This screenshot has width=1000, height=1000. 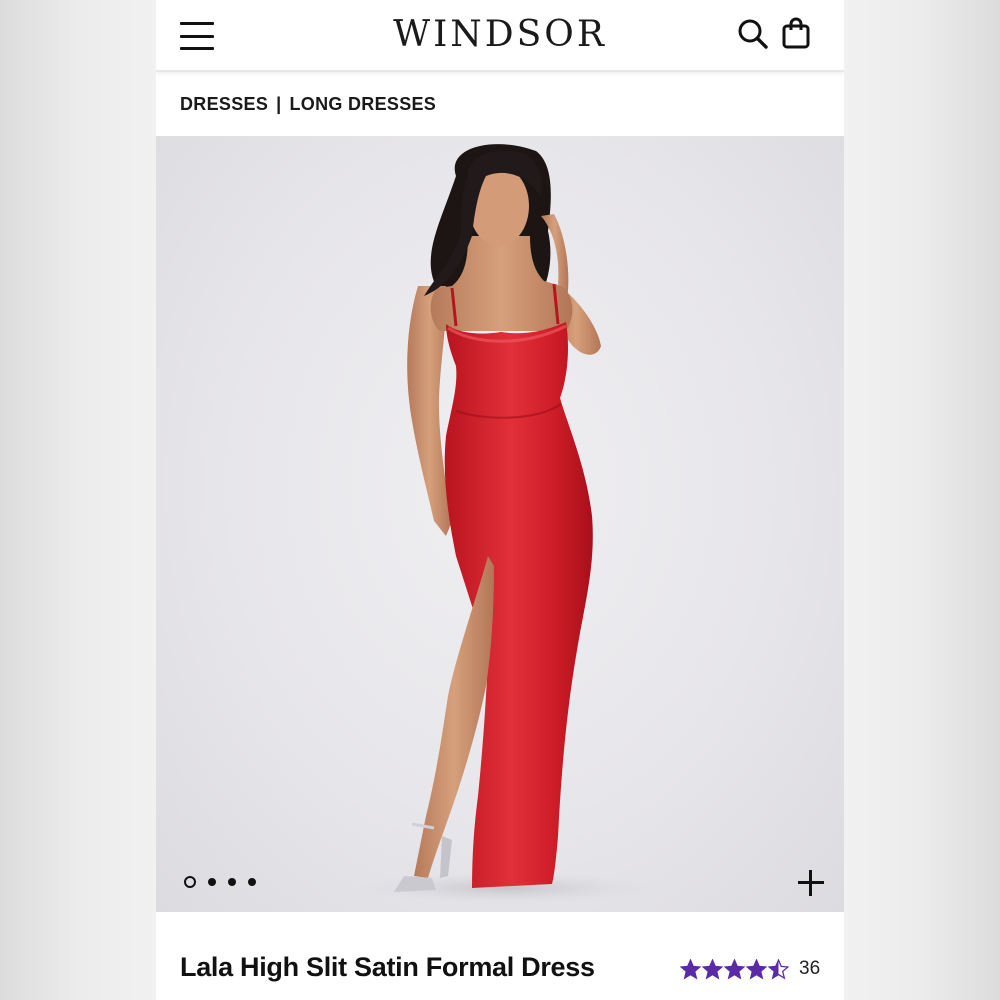 I want to click on rating-stars, so click(x=734, y=969).